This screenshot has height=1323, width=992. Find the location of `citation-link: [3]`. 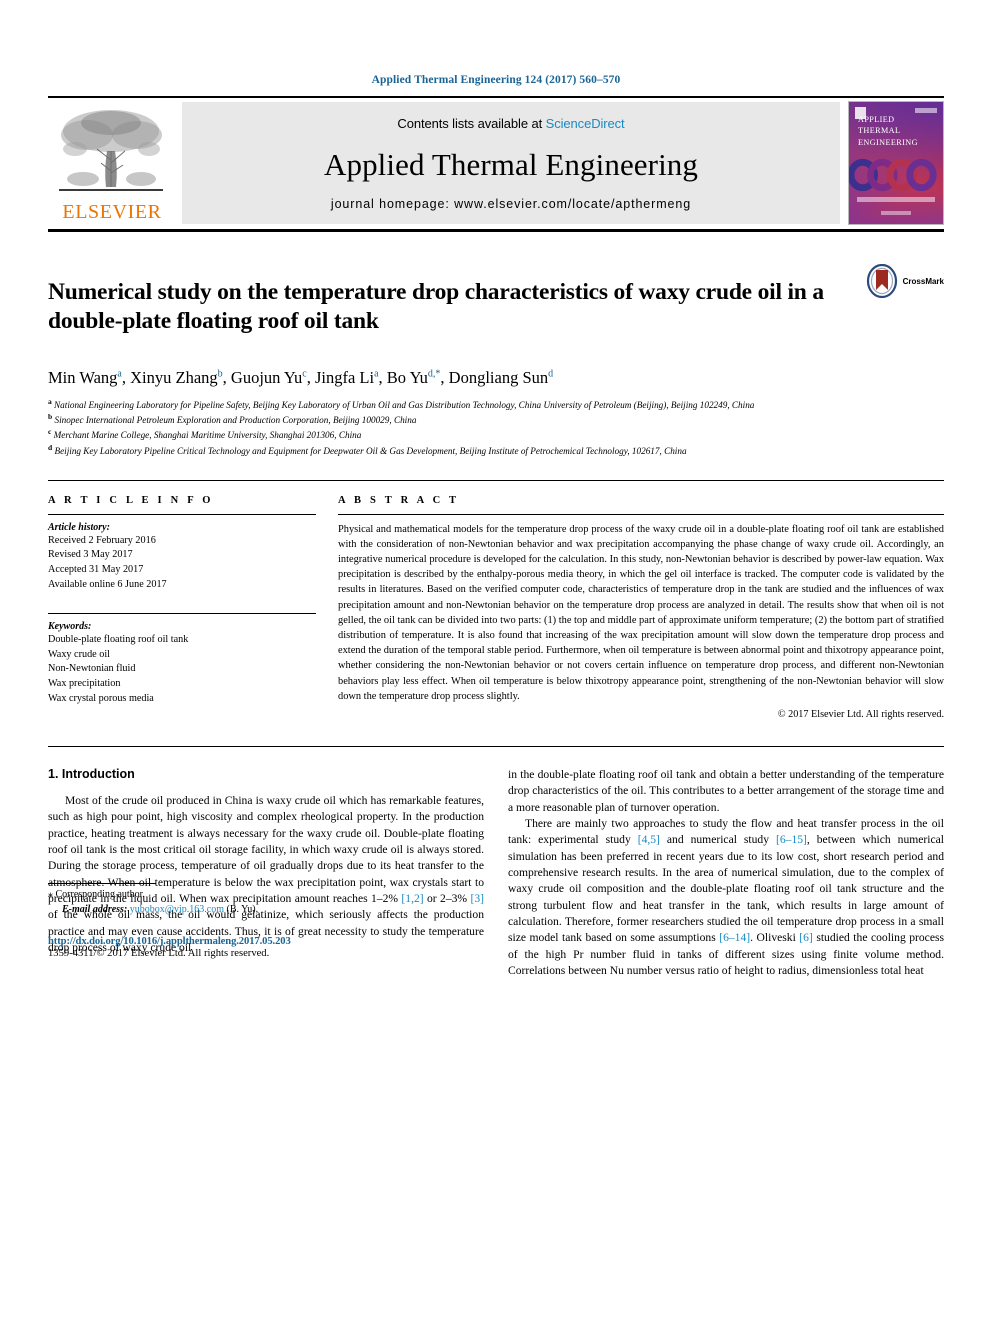

citation-link: [3] is located at coordinates (477, 898).